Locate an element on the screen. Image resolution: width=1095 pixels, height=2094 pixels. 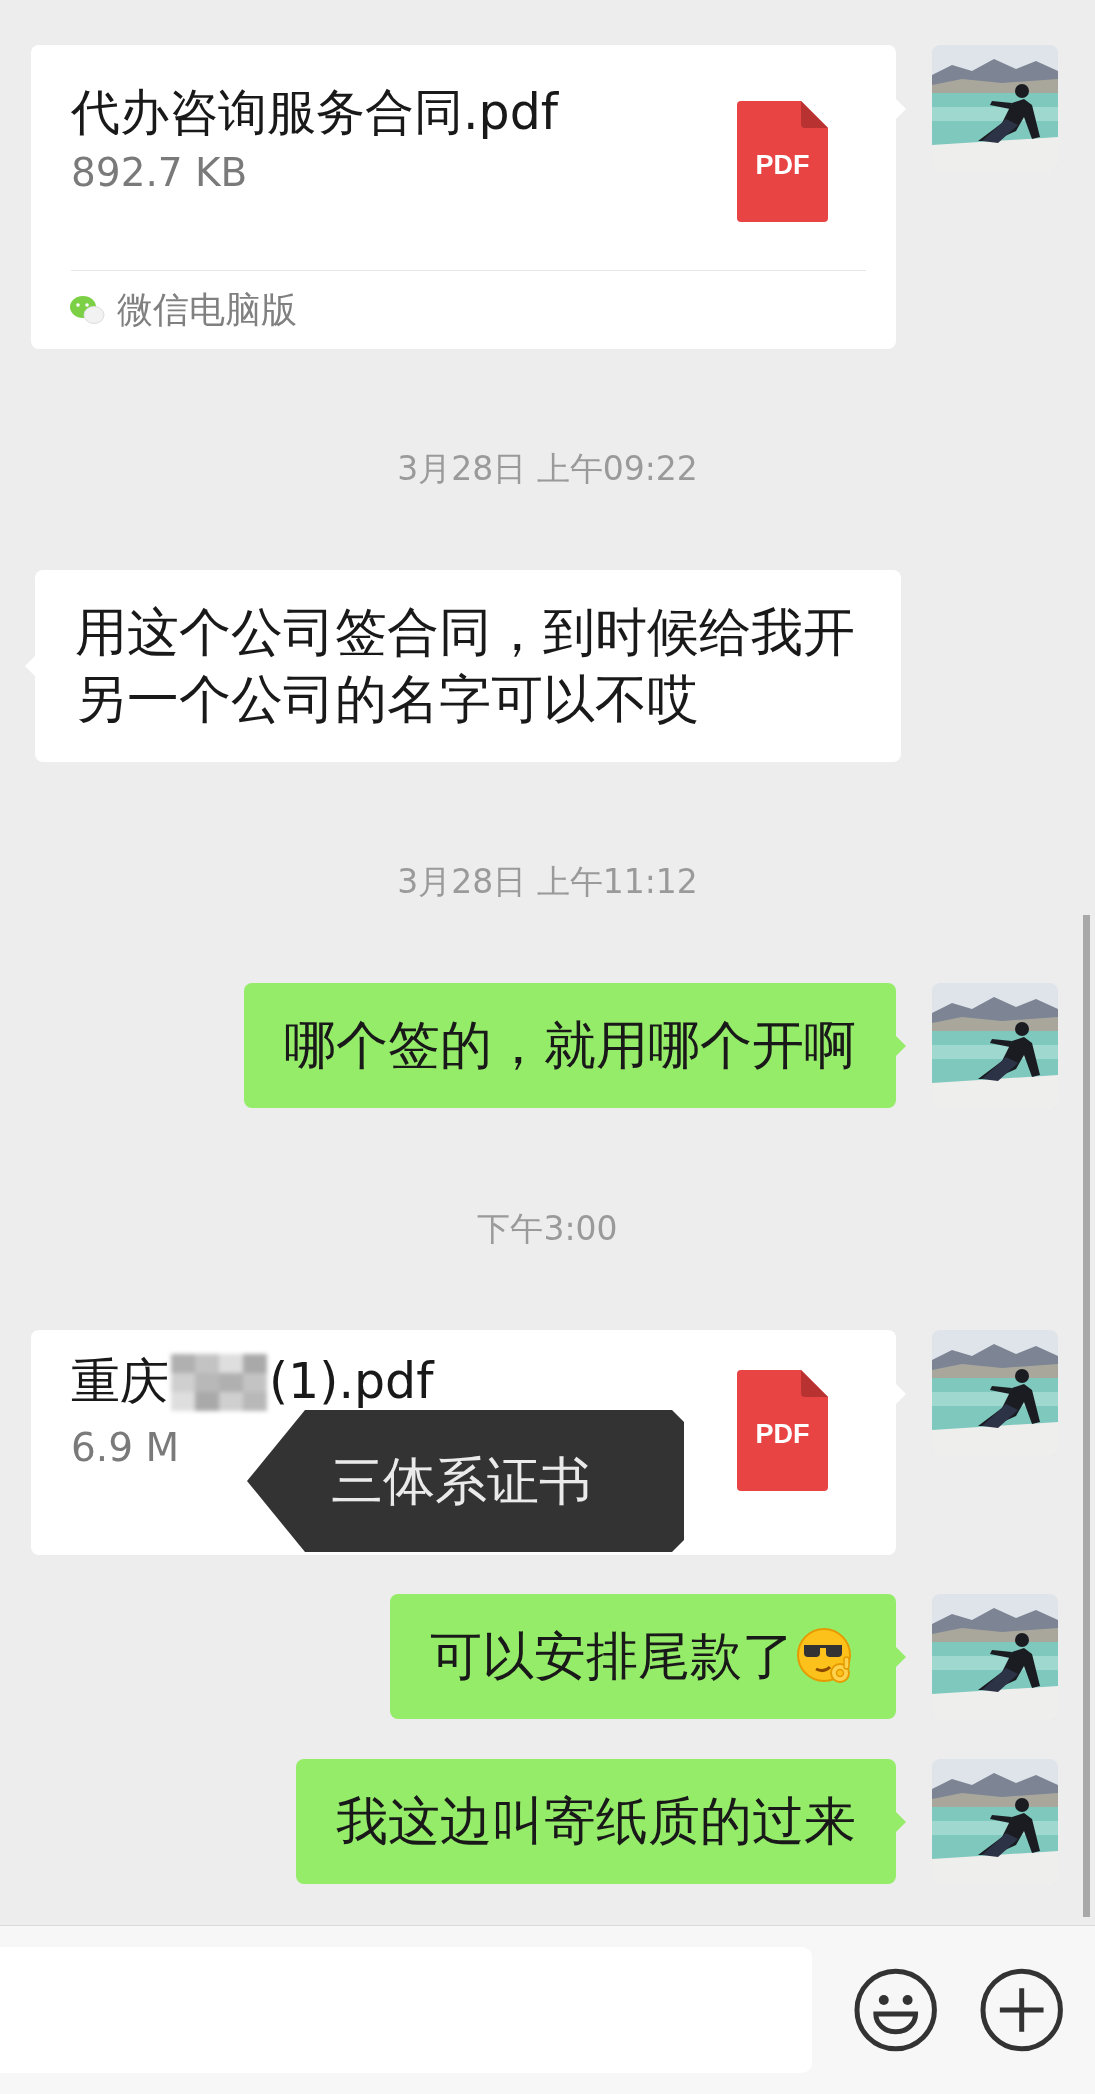
chat-bubbles-icon is located at coordinates (87, 310).